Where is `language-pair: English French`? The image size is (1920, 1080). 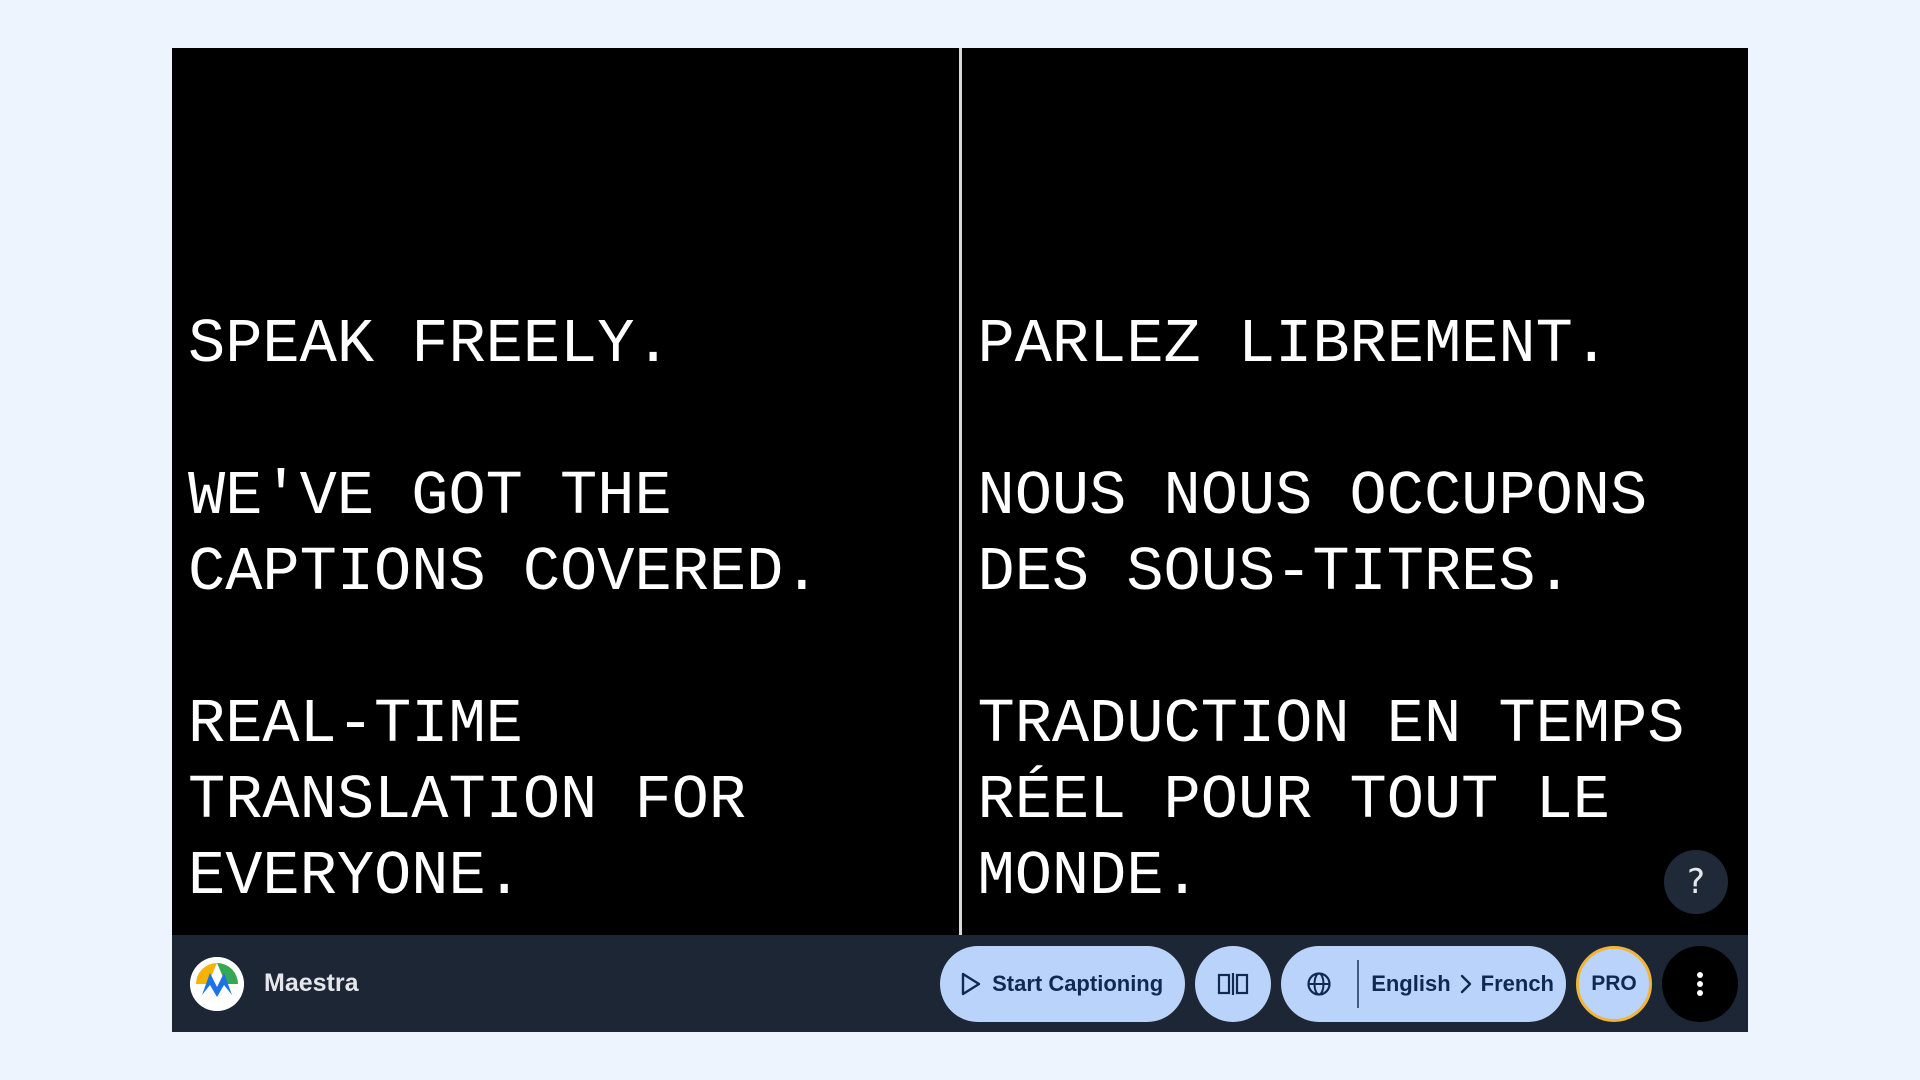 language-pair: English French is located at coordinates (1462, 984).